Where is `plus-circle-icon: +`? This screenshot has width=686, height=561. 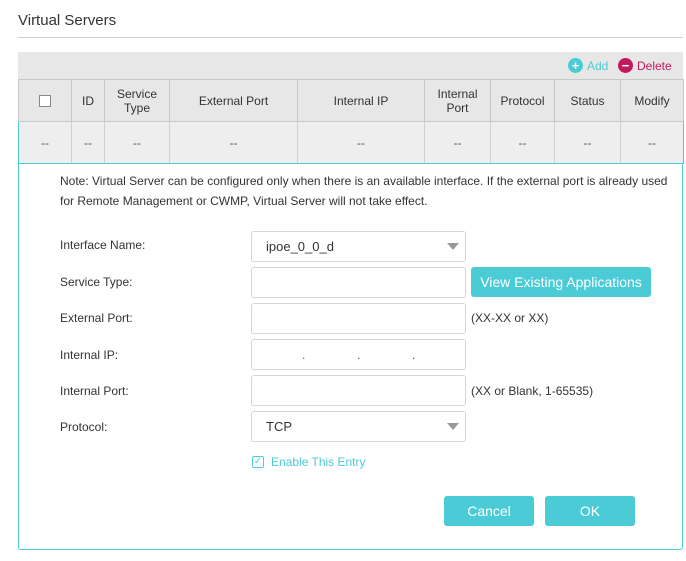 plus-circle-icon: + is located at coordinates (575, 65).